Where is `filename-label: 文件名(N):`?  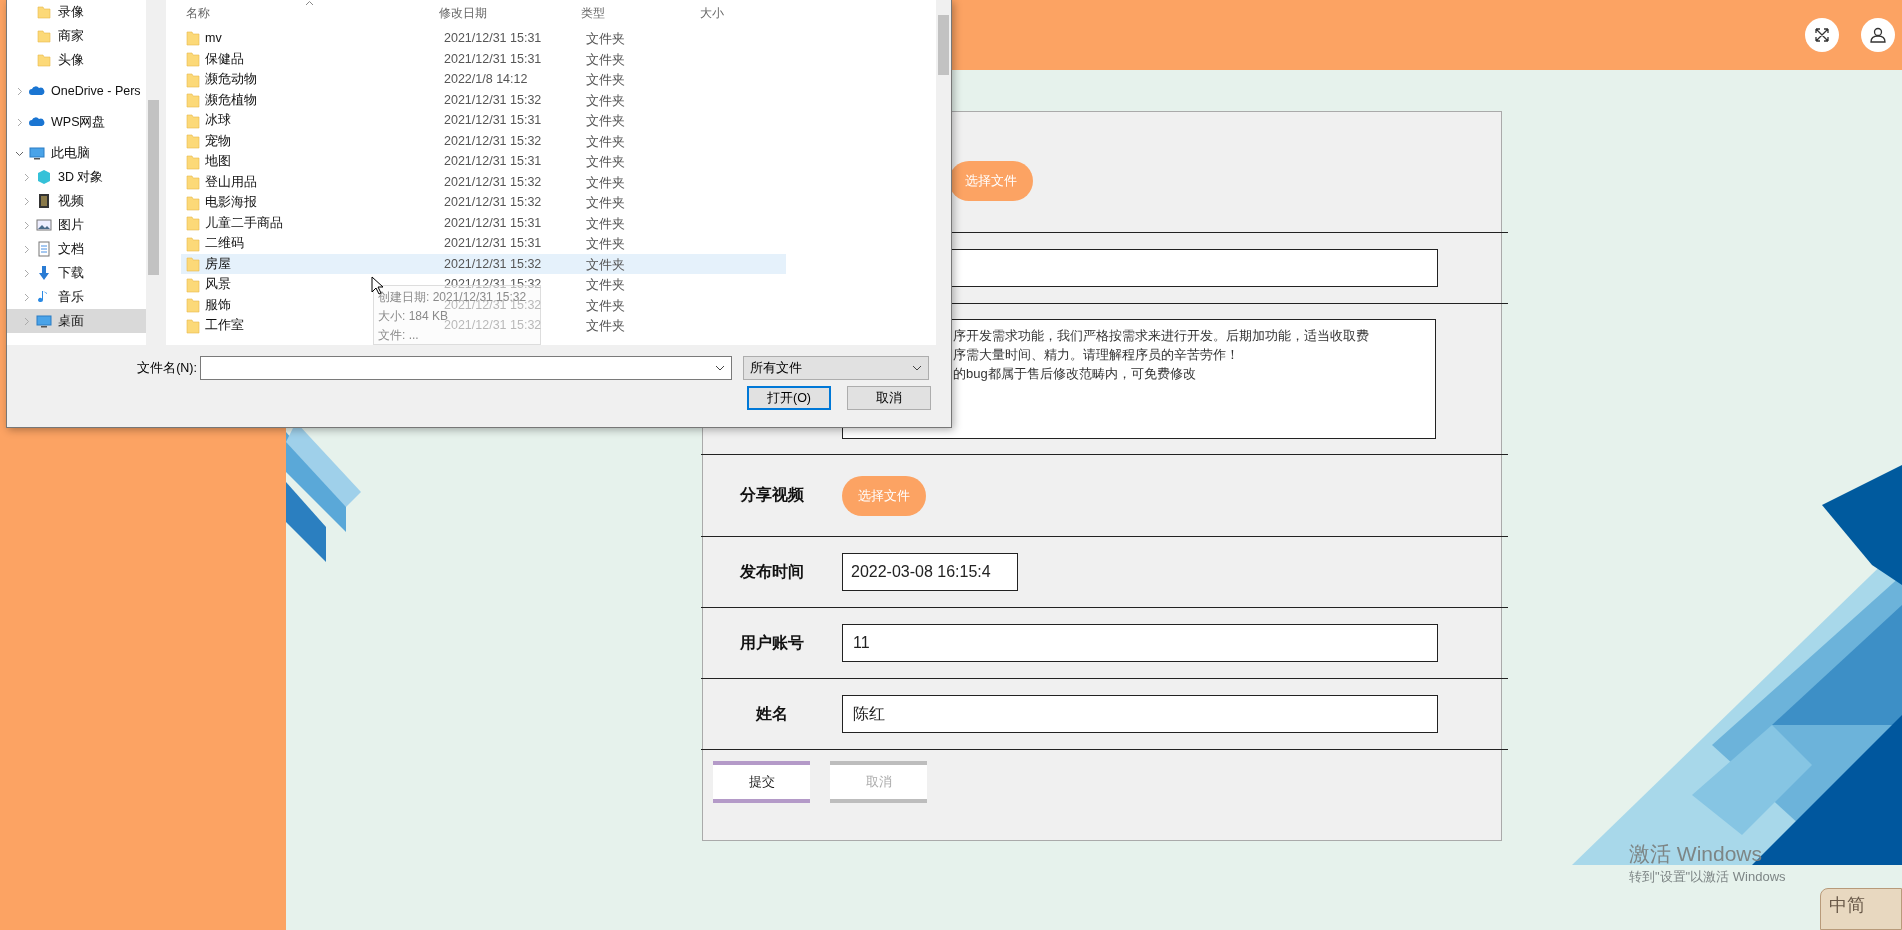 filename-label: 文件名(N): is located at coordinates (167, 368).